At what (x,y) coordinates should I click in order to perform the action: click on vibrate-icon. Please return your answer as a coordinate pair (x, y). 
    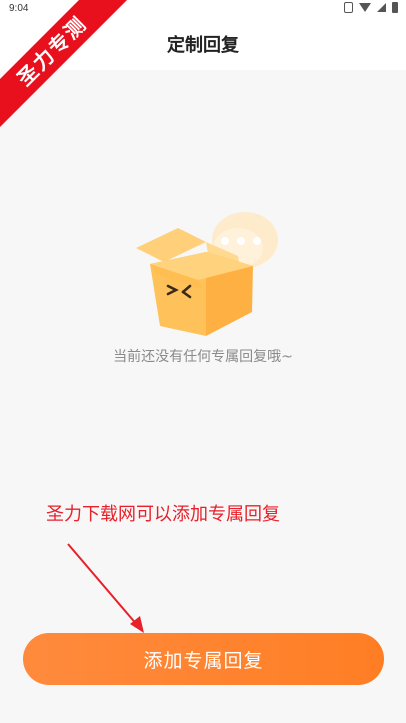
    Looking at the image, I should click on (348, 7).